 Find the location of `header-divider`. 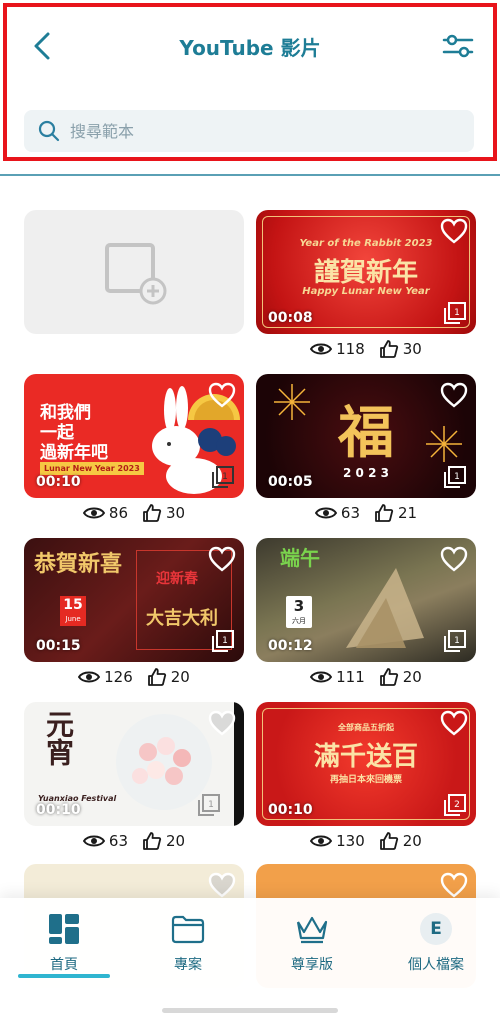

header-divider is located at coordinates (250, 175).